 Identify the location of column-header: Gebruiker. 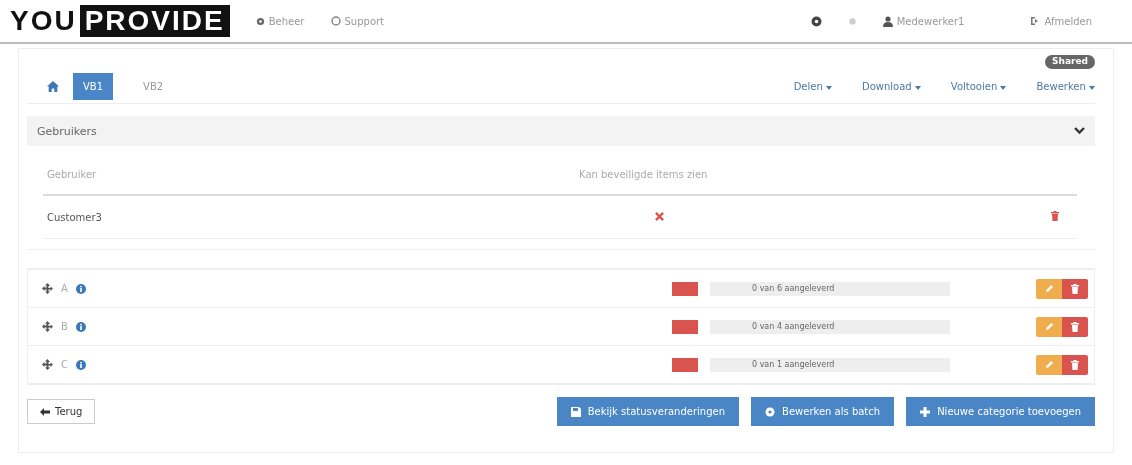
(72, 174).